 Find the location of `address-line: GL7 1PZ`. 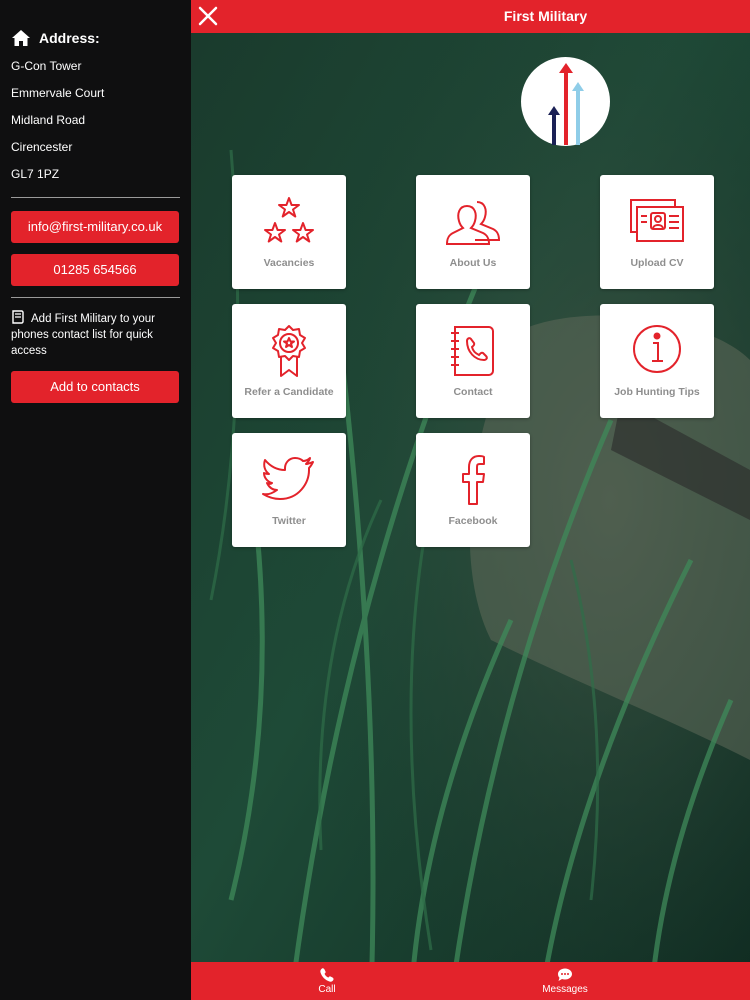

address-line: GL7 1PZ is located at coordinates (35, 174).